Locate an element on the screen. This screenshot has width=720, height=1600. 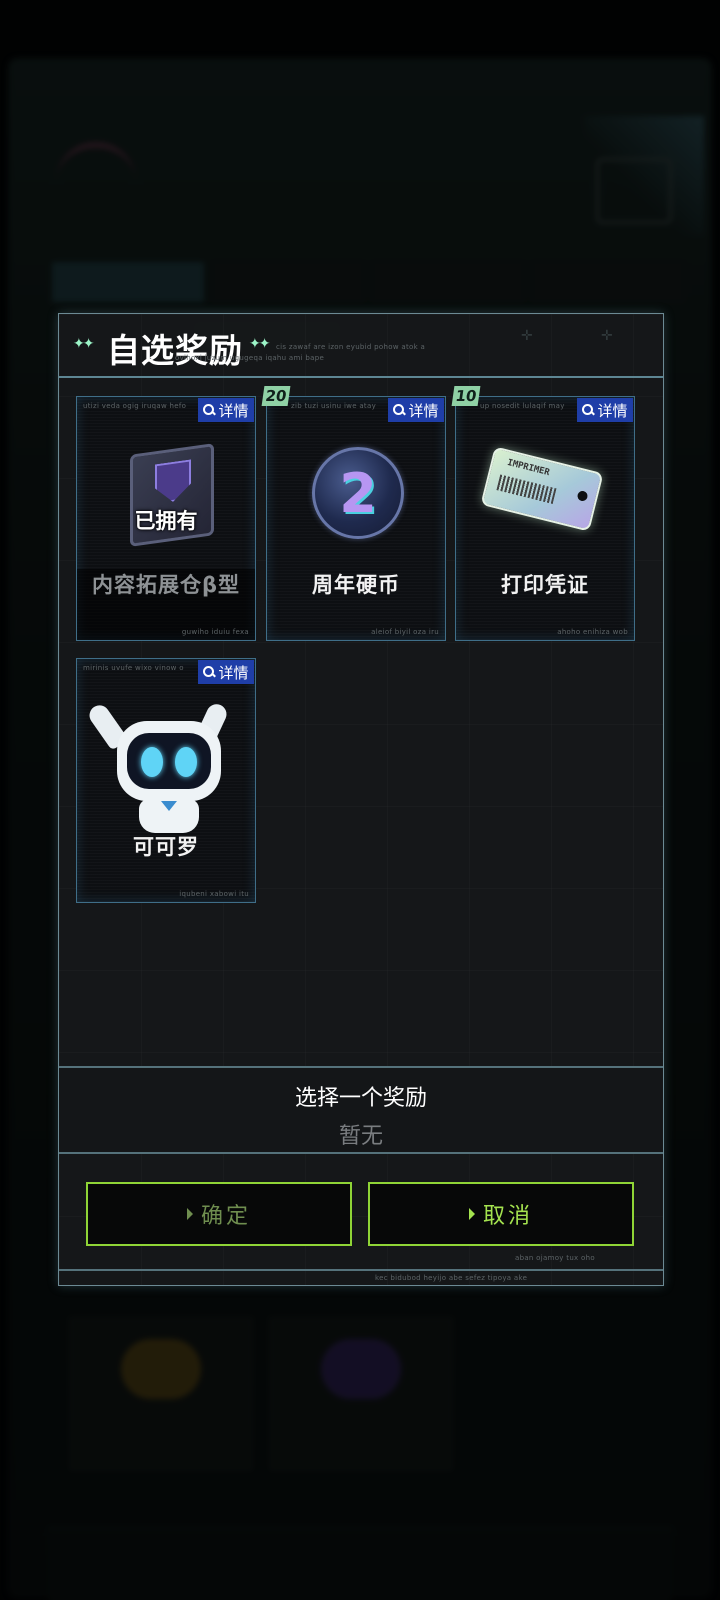
dialog-title: 自选奖励 is located at coordinates (175, 350).